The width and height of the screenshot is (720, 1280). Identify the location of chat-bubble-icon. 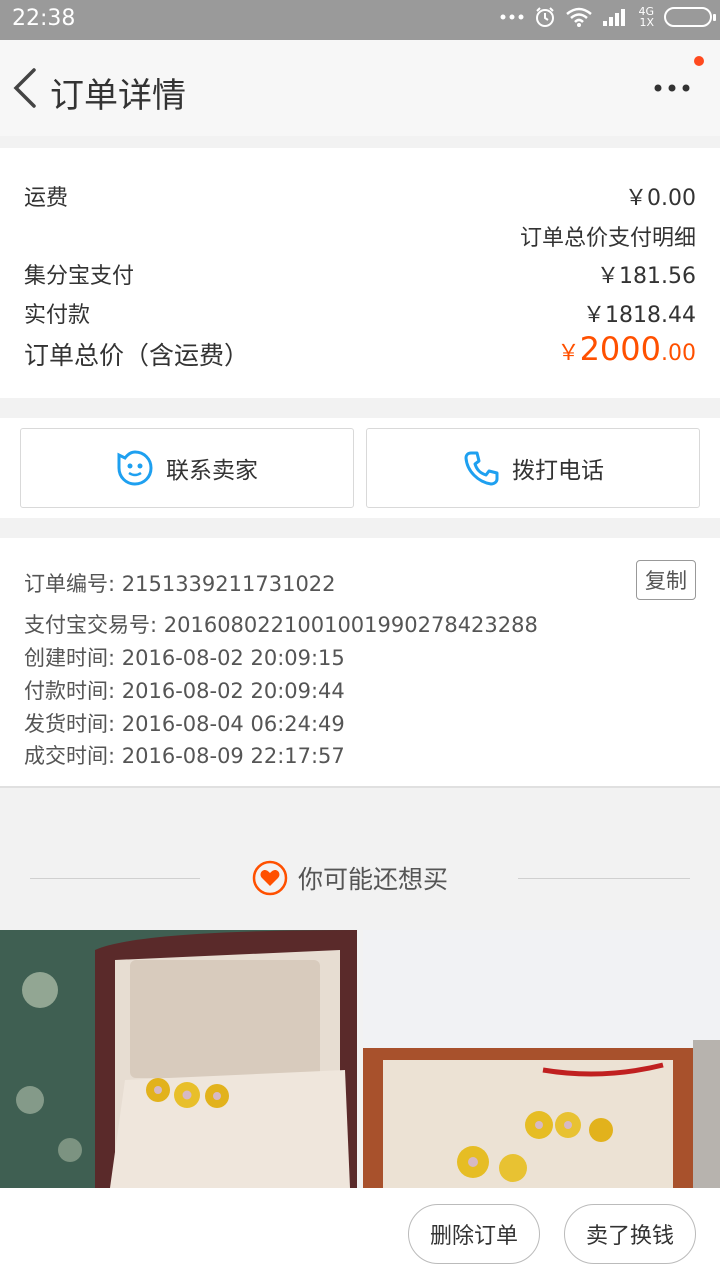
(135, 468).